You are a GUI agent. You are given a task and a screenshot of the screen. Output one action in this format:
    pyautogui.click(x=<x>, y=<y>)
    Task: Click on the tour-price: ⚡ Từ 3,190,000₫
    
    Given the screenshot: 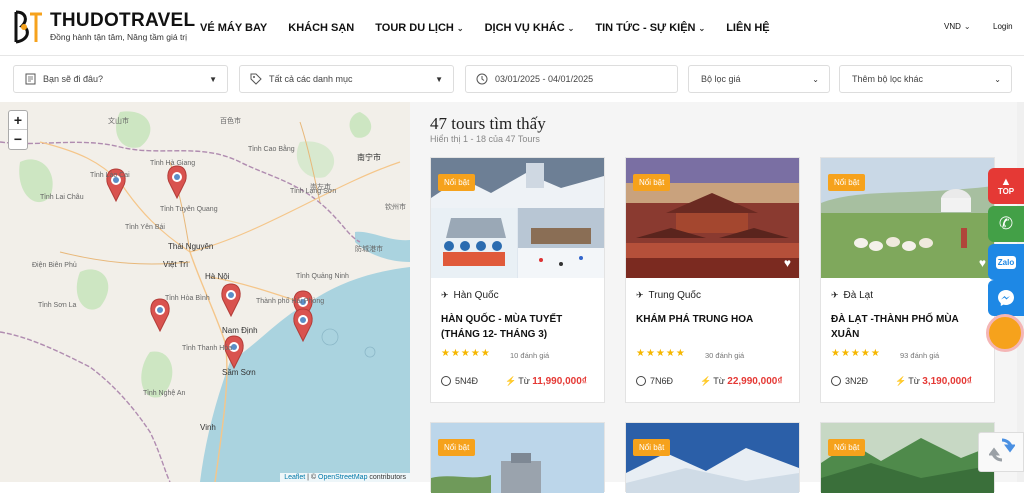 What is the action you would take?
    pyautogui.click(x=933, y=381)
    